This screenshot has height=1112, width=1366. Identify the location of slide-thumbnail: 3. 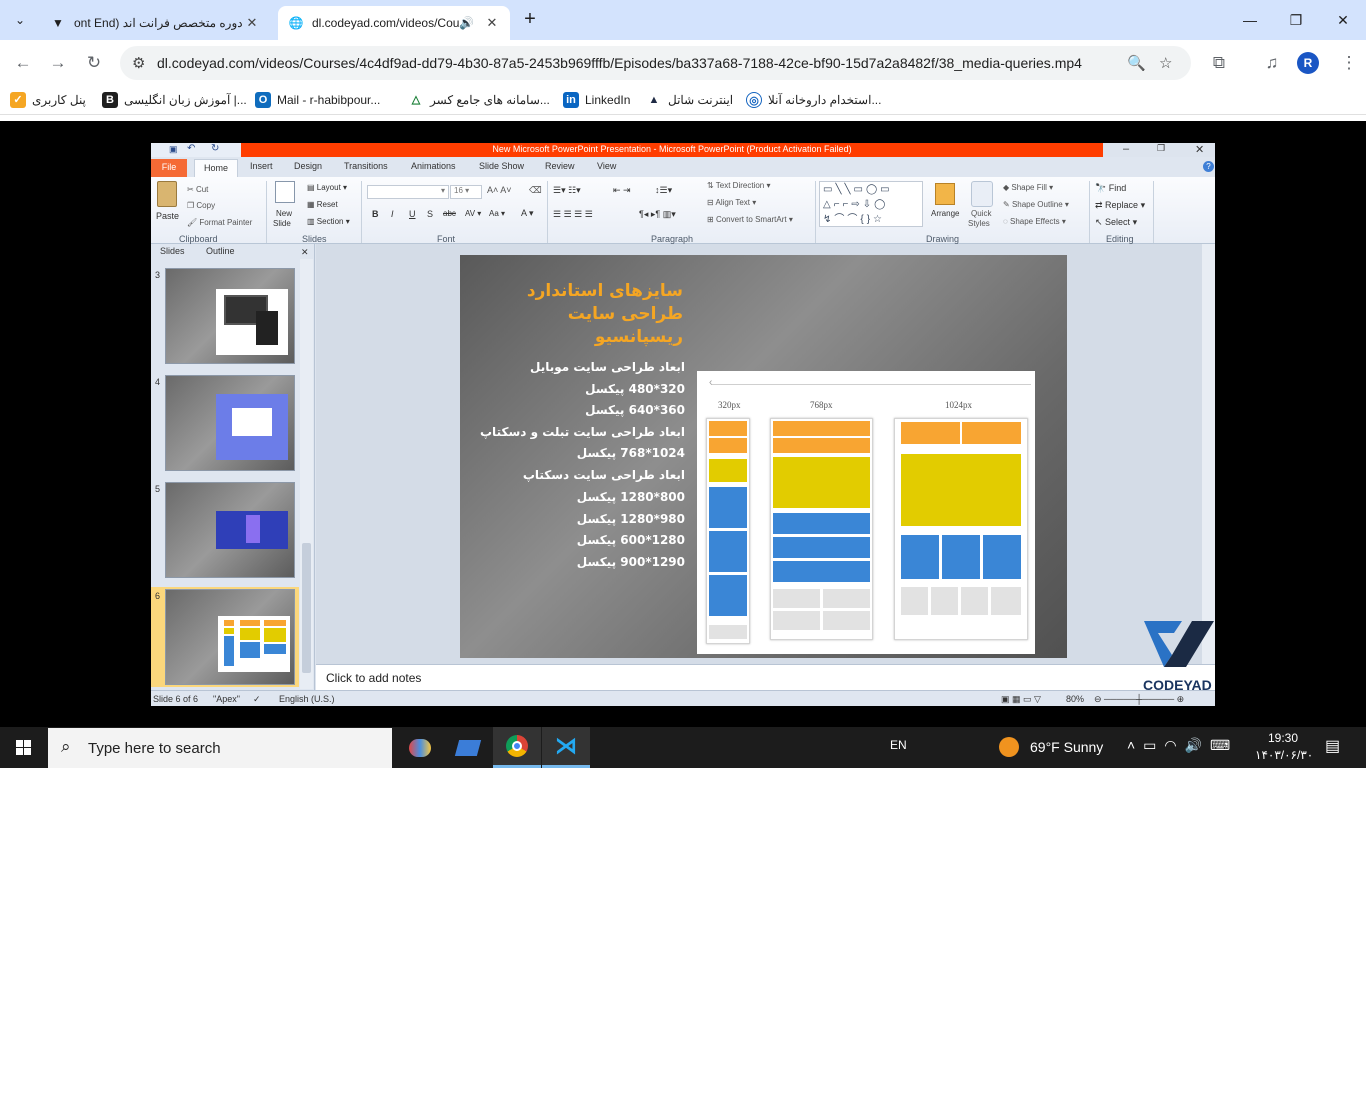
(225, 316).